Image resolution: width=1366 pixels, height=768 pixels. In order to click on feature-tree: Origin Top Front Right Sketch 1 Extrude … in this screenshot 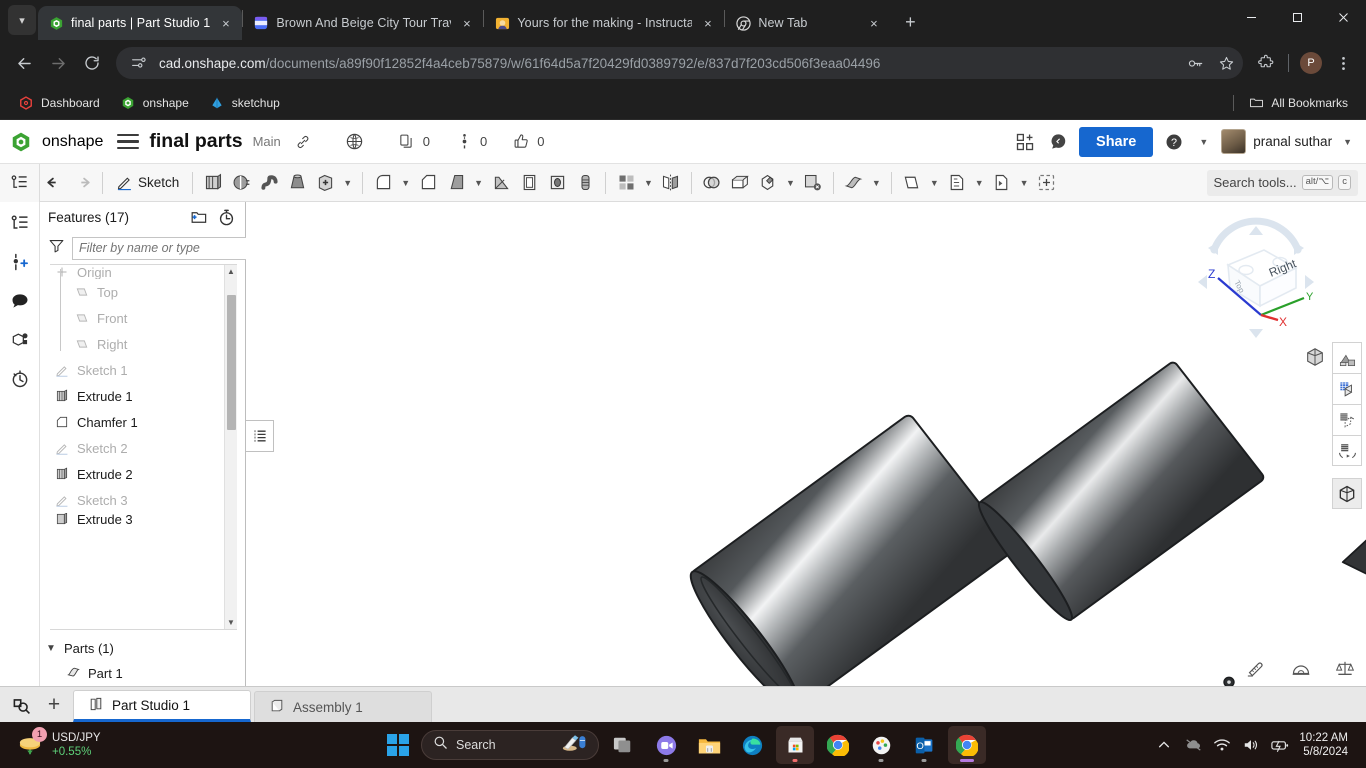, I will do `click(143, 447)`.